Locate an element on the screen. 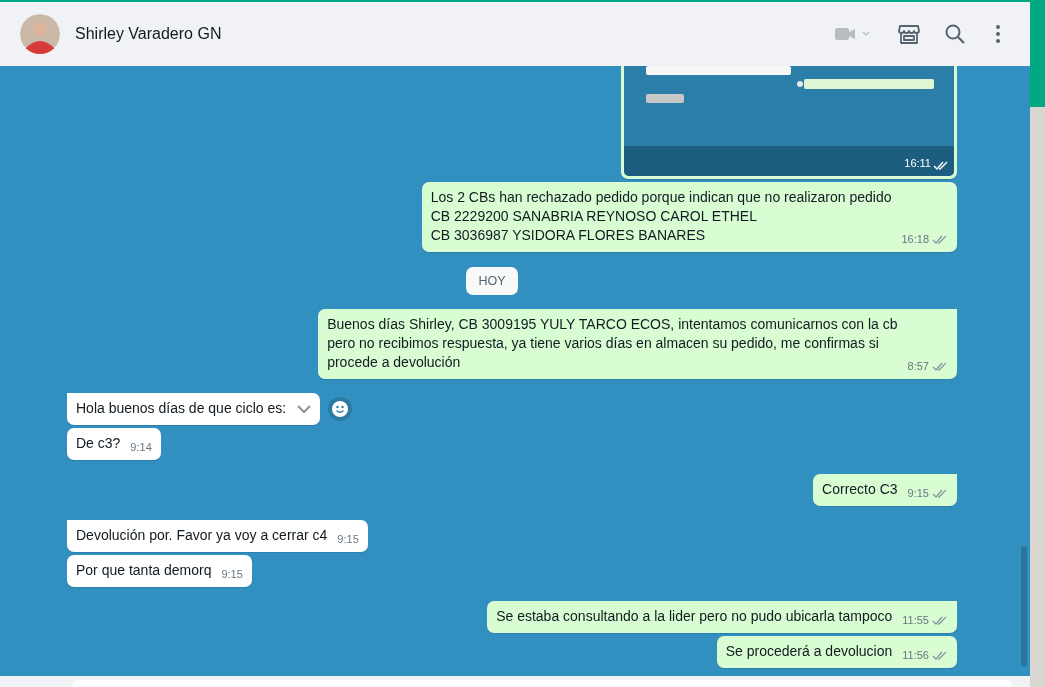 This screenshot has height=687, width=1045. message-text: Se estaba consultando a la lider pero no pudo ubicarla tampoco is located at coordinates (694, 616).